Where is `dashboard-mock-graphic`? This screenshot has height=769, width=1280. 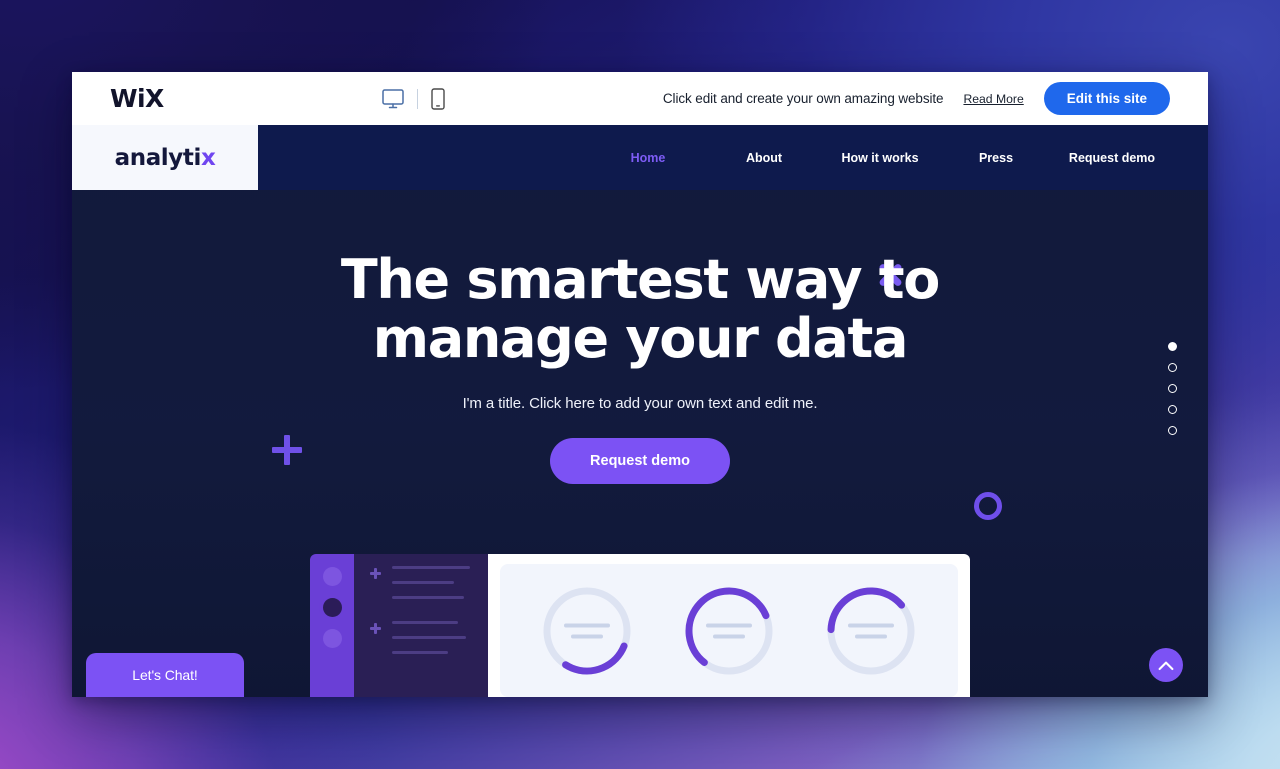
dashboard-mock-graphic is located at coordinates (640, 625).